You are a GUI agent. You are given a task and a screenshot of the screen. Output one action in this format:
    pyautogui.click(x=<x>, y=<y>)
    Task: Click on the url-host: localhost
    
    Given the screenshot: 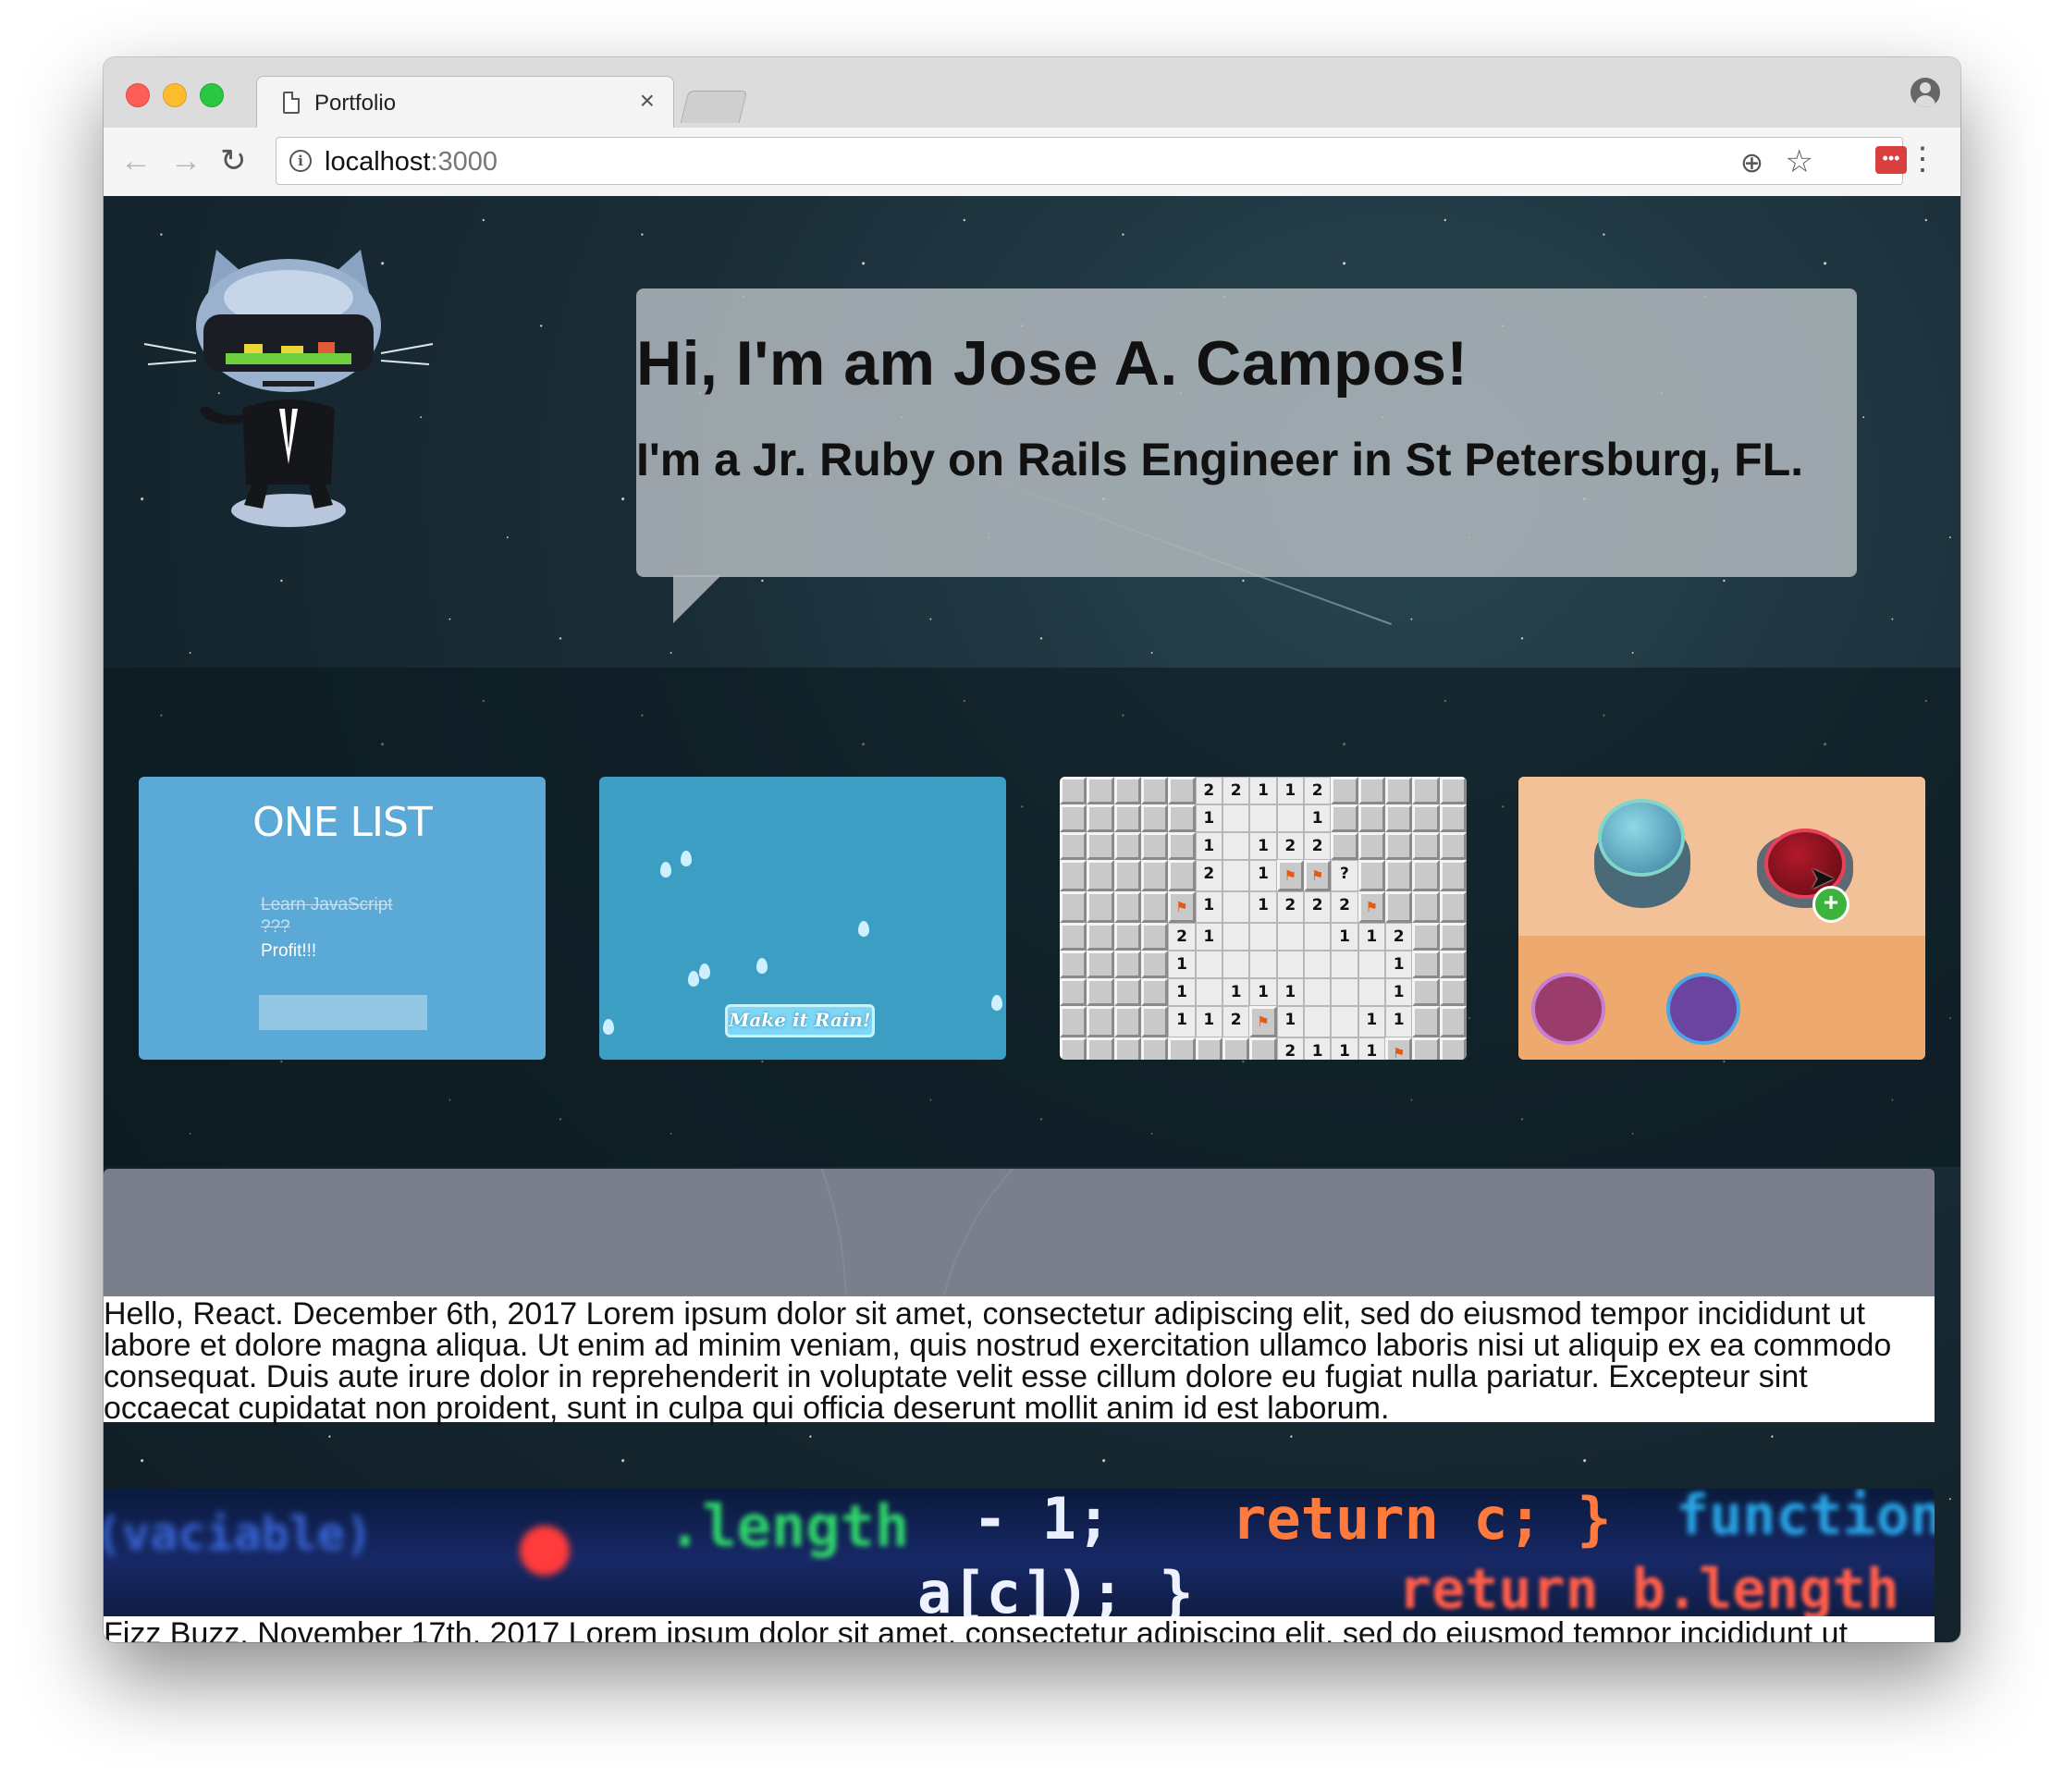 What is the action you would take?
    pyautogui.click(x=378, y=162)
    